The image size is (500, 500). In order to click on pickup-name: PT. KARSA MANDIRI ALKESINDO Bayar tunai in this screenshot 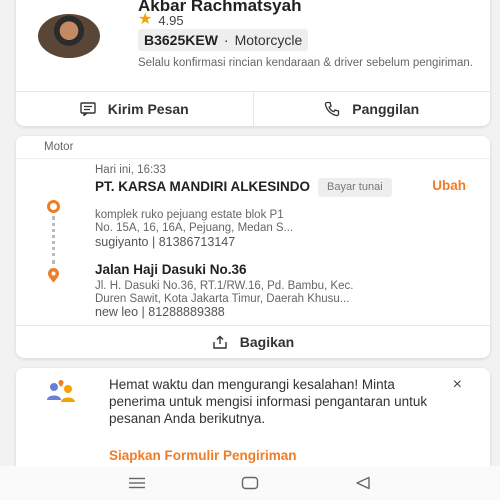, I will do `click(255, 187)`.